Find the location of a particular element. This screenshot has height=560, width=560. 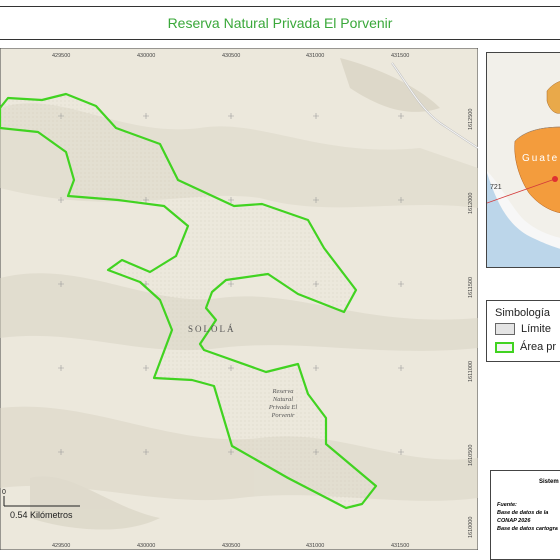

legend-swatch-gray is located at coordinates (505, 329).